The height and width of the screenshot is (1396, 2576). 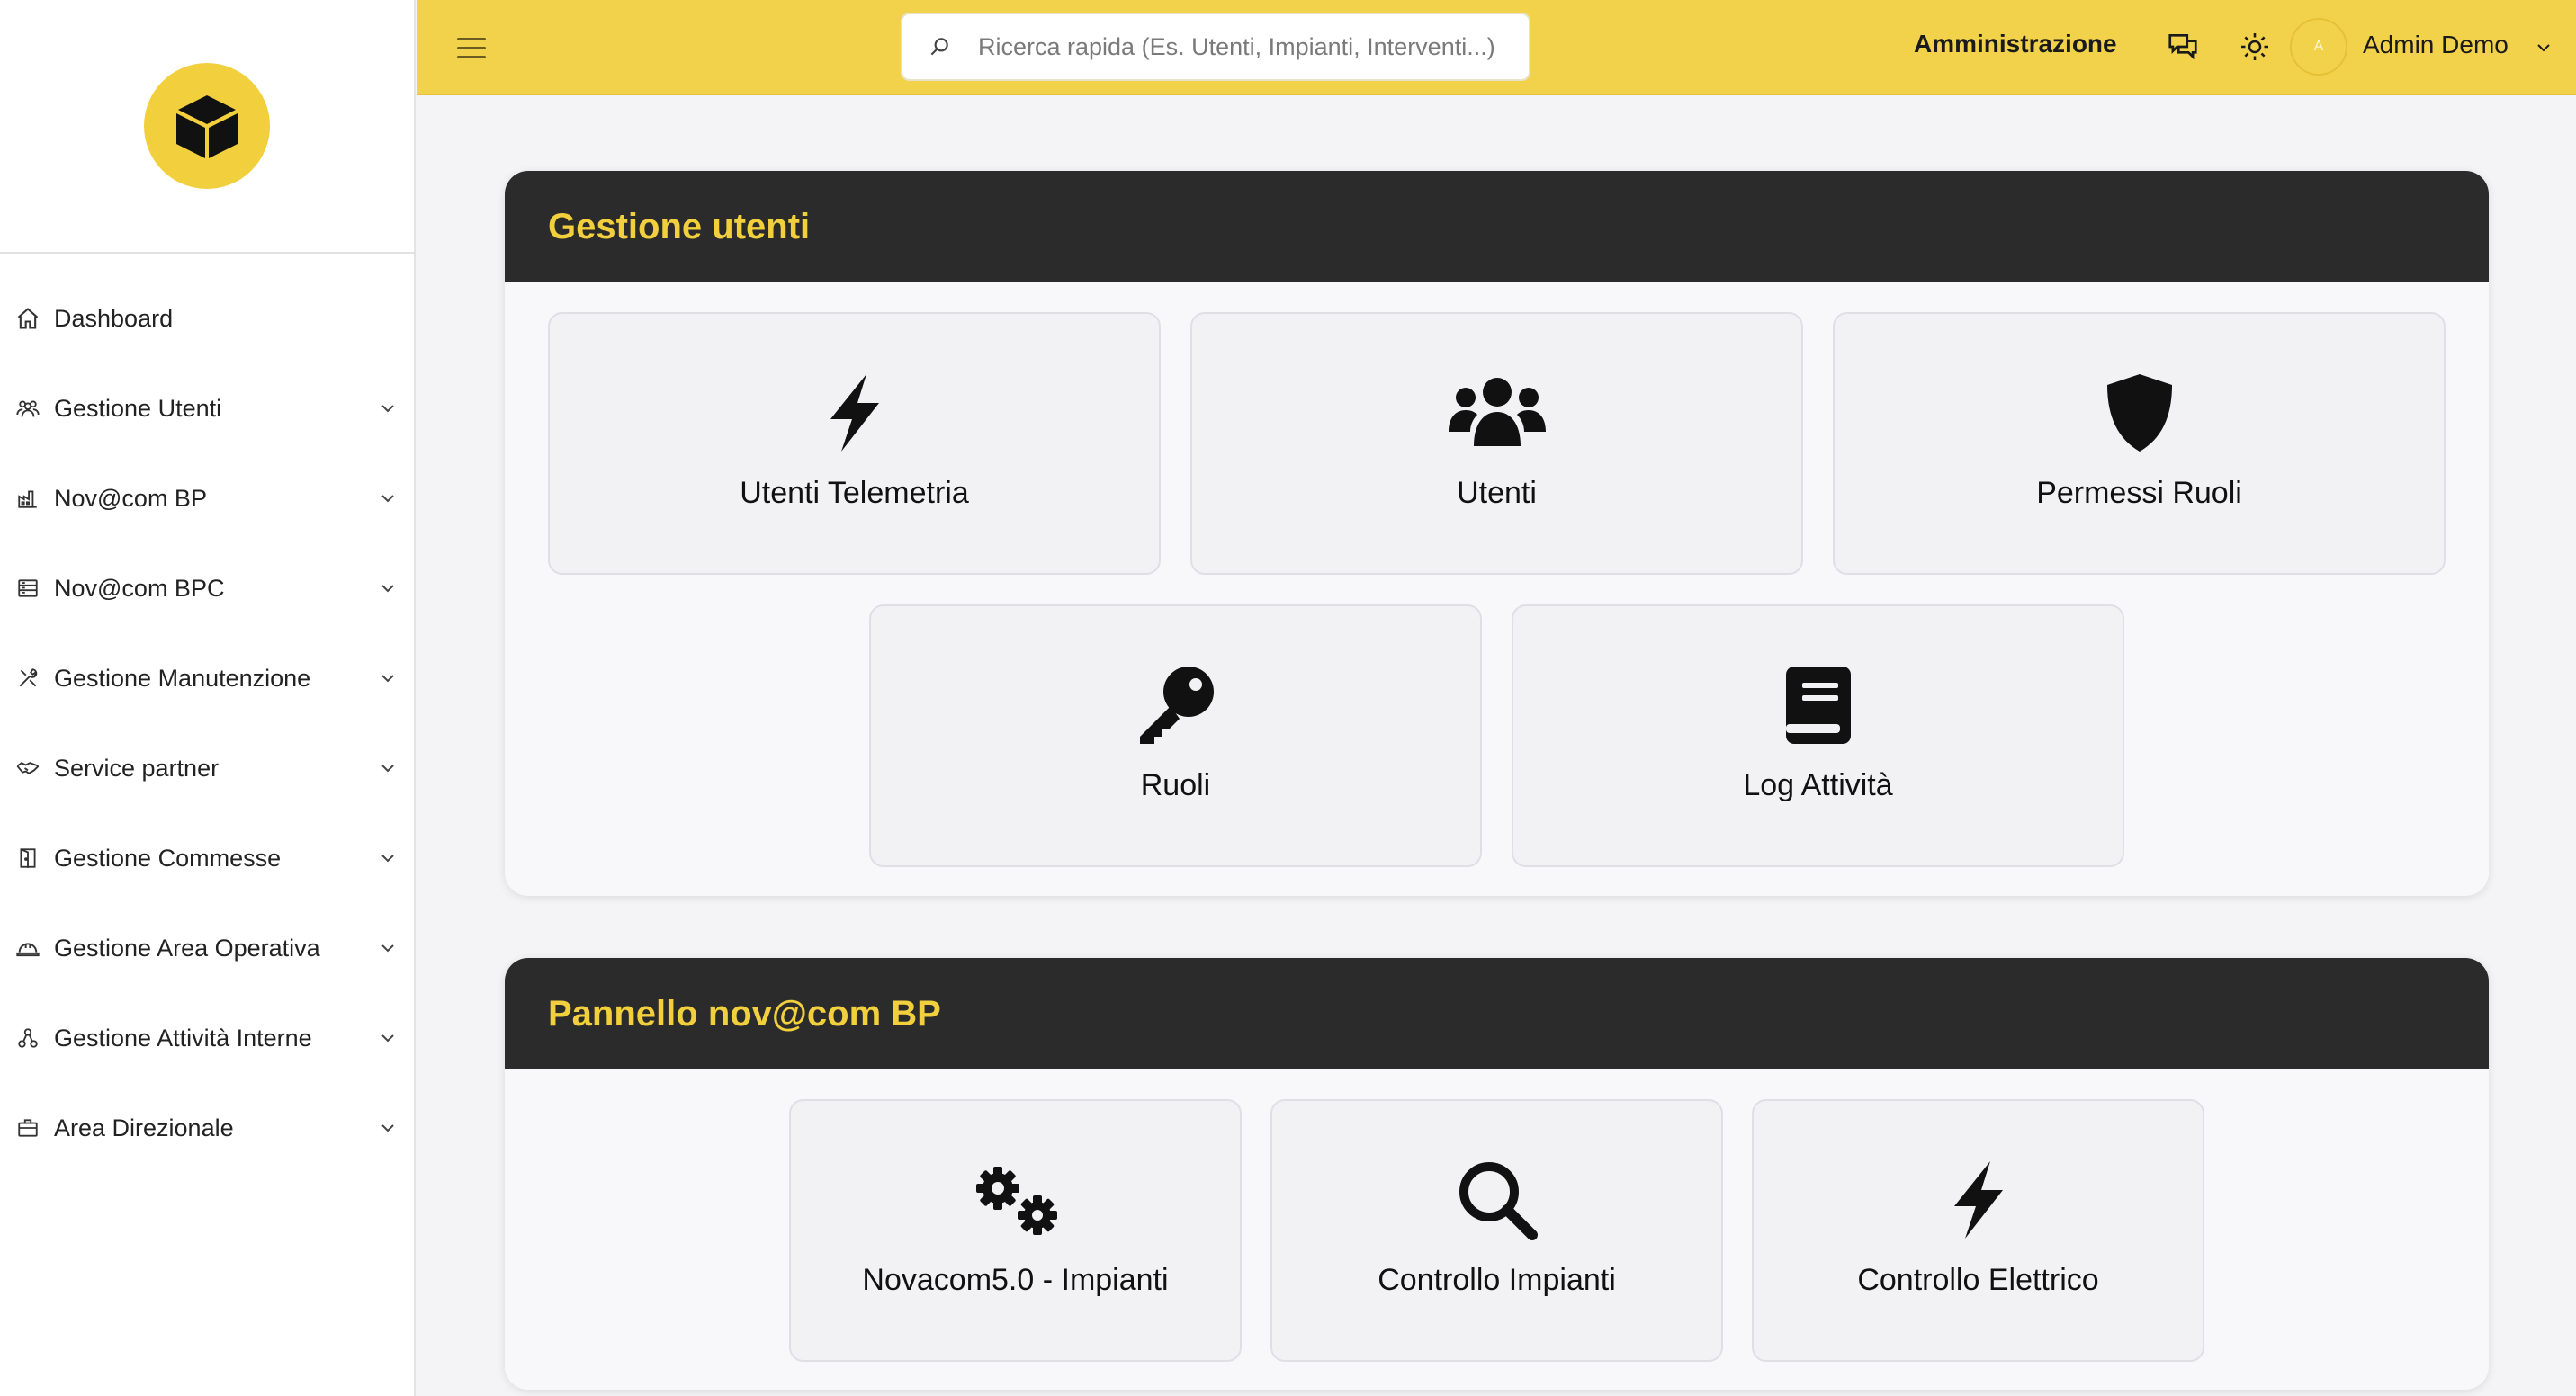 I want to click on card-label: Controllo Elettrico, so click(x=1978, y=1280).